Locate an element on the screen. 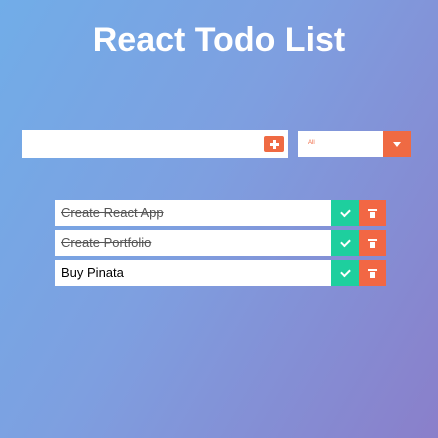 The height and width of the screenshot is (438, 438). page-title: React Todo List is located at coordinates (219, 40).